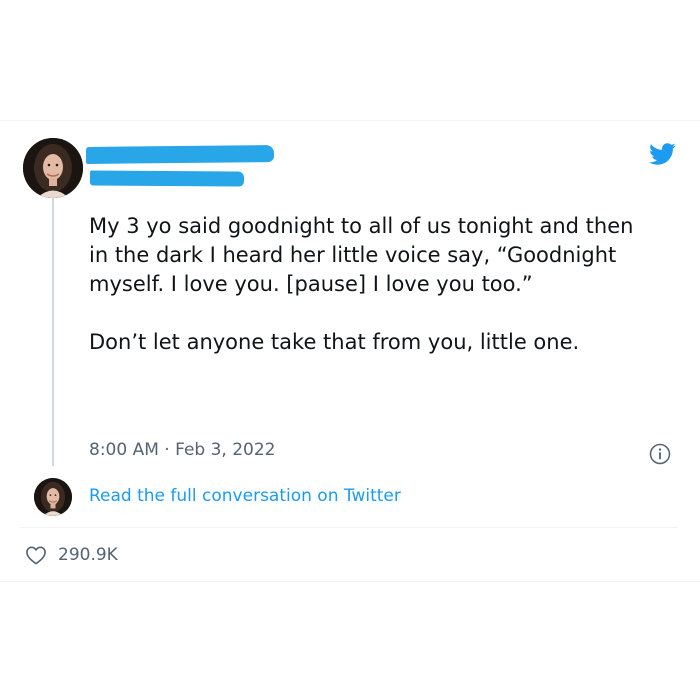 Image resolution: width=700 pixels, height=700 pixels. What do you see at coordinates (349, 527) in the screenshot?
I see `divider` at bounding box center [349, 527].